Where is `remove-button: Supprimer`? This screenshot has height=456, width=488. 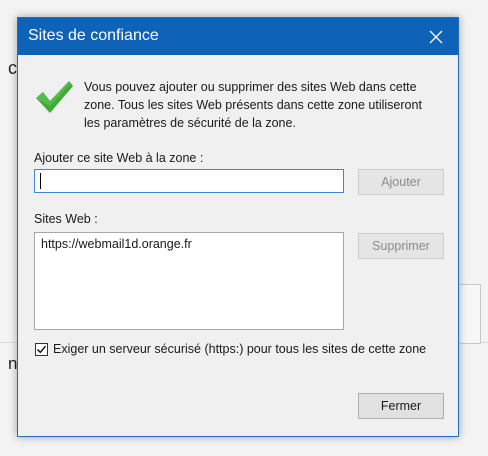
remove-button: Supprimer is located at coordinates (401, 246).